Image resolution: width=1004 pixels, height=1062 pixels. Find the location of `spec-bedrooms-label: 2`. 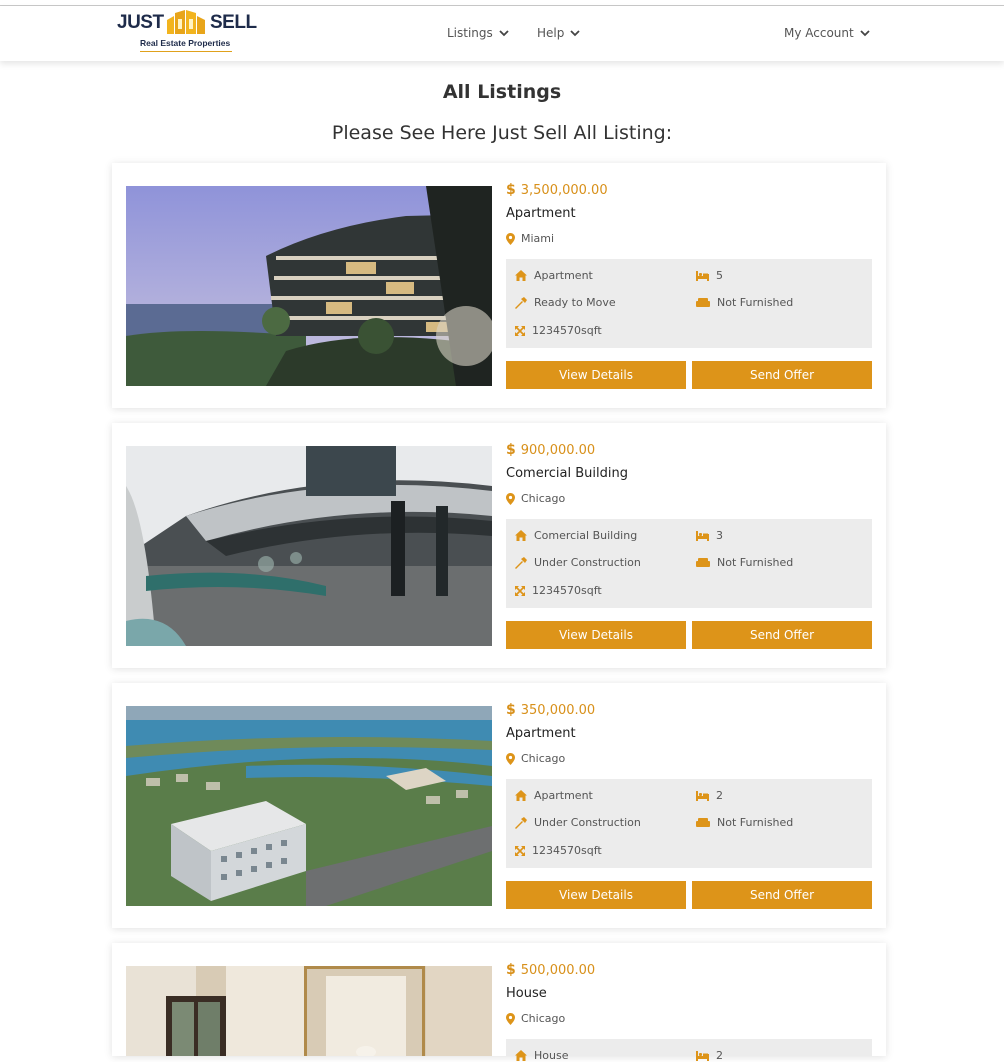

spec-bedrooms-label: 2 is located at coordinates (719, 795).